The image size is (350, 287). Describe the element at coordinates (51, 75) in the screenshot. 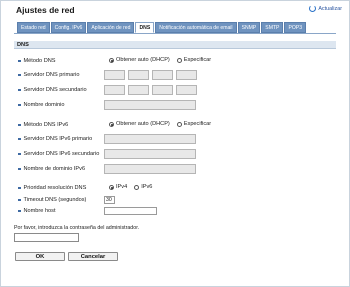

I see `dns-primary-label: Servidor DNS primario` at that location.